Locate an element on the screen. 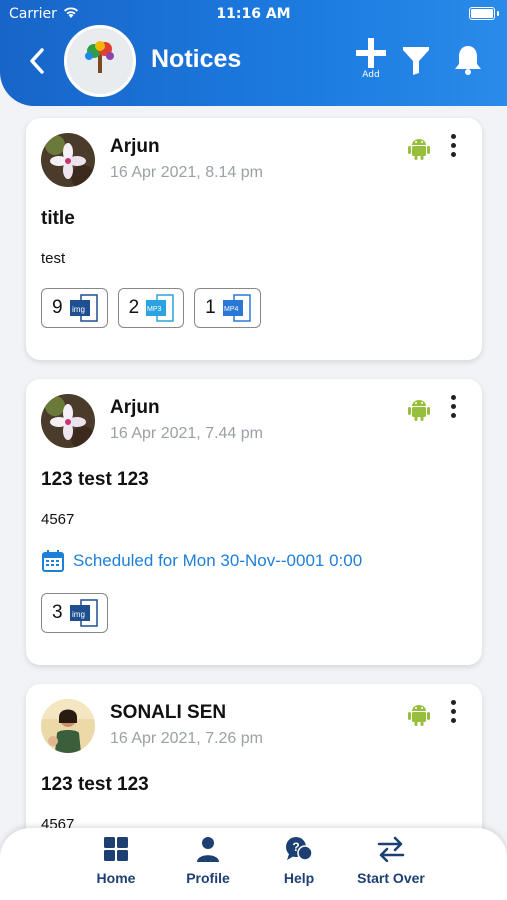 This screenshot has height=900, width=507. clock: 11:16 AM is located at coordinates (253, 14).